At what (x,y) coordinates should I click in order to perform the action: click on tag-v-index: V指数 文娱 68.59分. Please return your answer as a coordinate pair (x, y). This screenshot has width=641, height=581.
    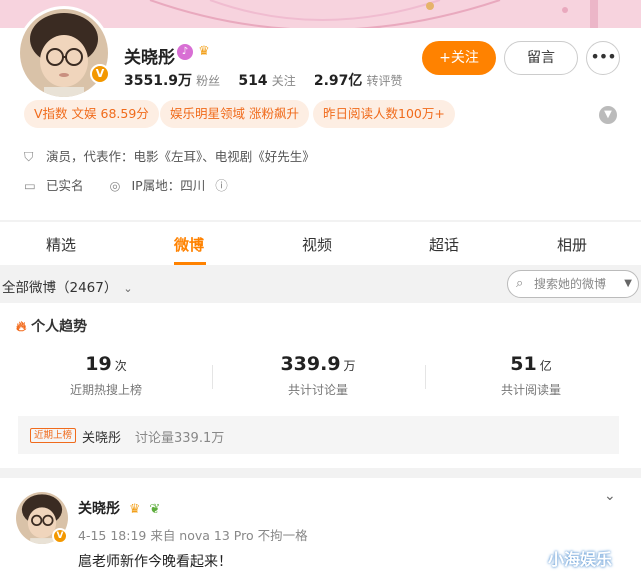
    Looking at the image, I should click on (91, 114).